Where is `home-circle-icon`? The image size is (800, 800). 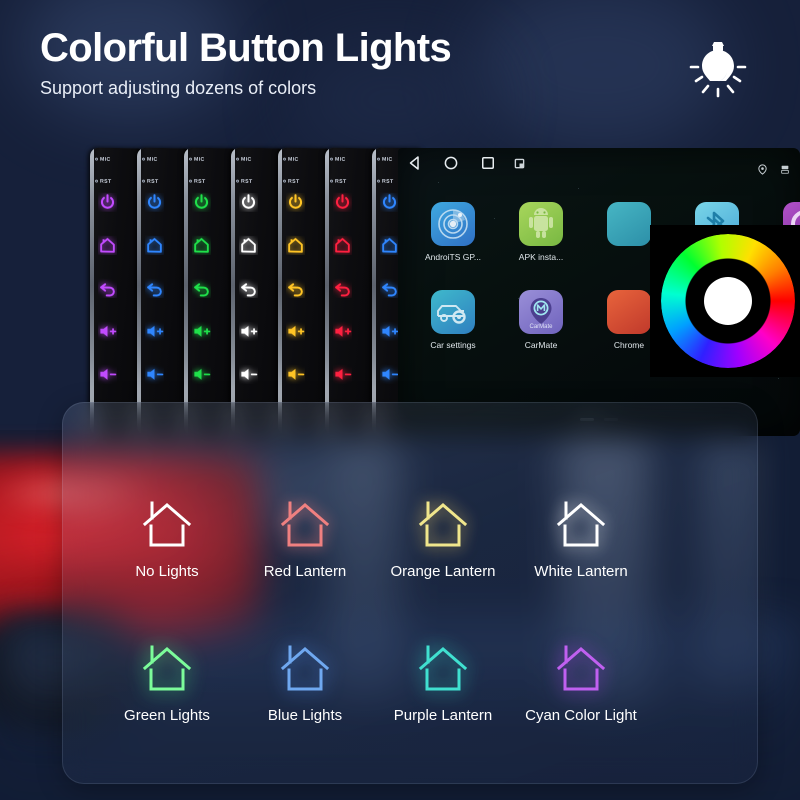 home-circle-icon is located at coordinates (451, 163).